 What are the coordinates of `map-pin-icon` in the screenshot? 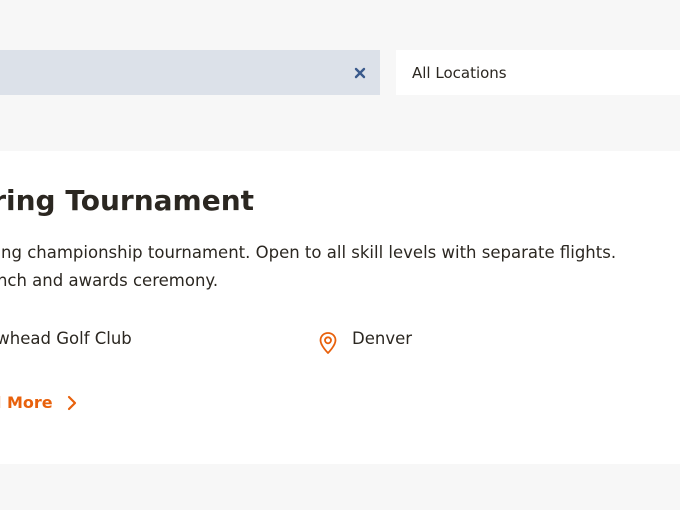 It's located at (328, 343).